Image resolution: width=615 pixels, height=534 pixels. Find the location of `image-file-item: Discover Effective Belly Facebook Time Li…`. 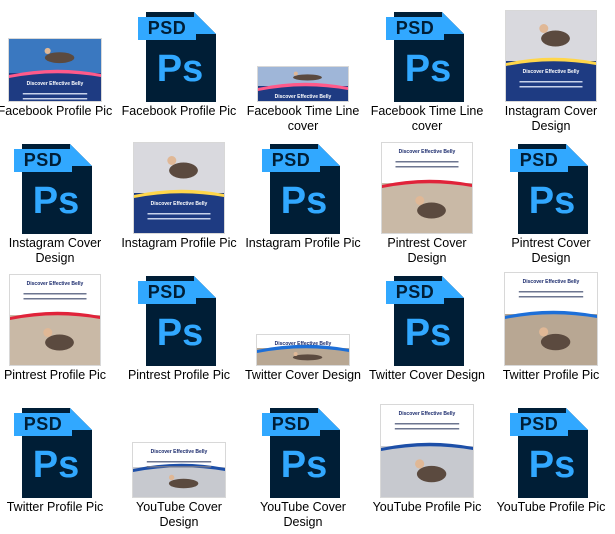

image-file-item: Discover Effective Belly Facebook Time Li… is located at coordinates (303, 70).